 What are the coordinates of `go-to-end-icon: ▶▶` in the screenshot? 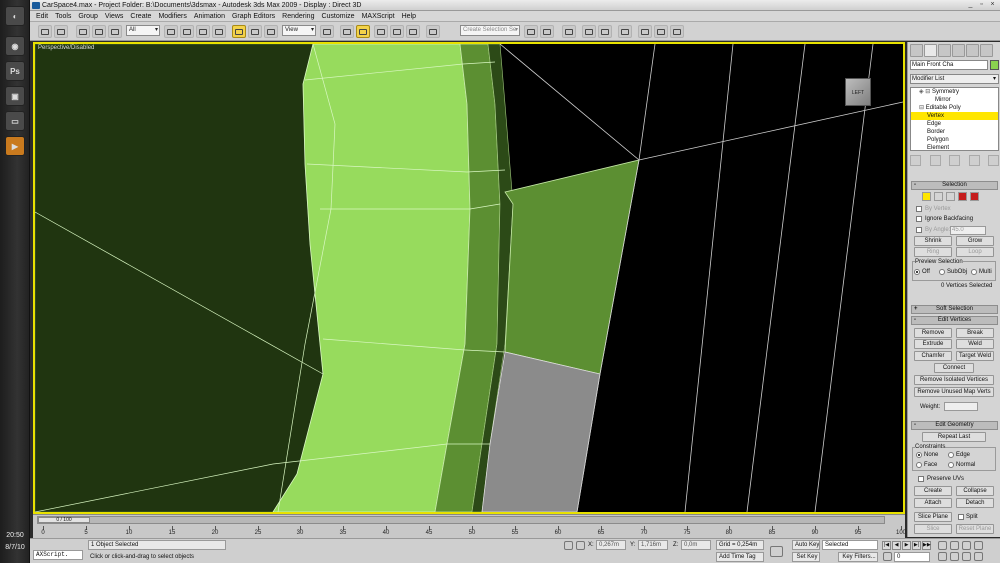 It's located at (926, 545).